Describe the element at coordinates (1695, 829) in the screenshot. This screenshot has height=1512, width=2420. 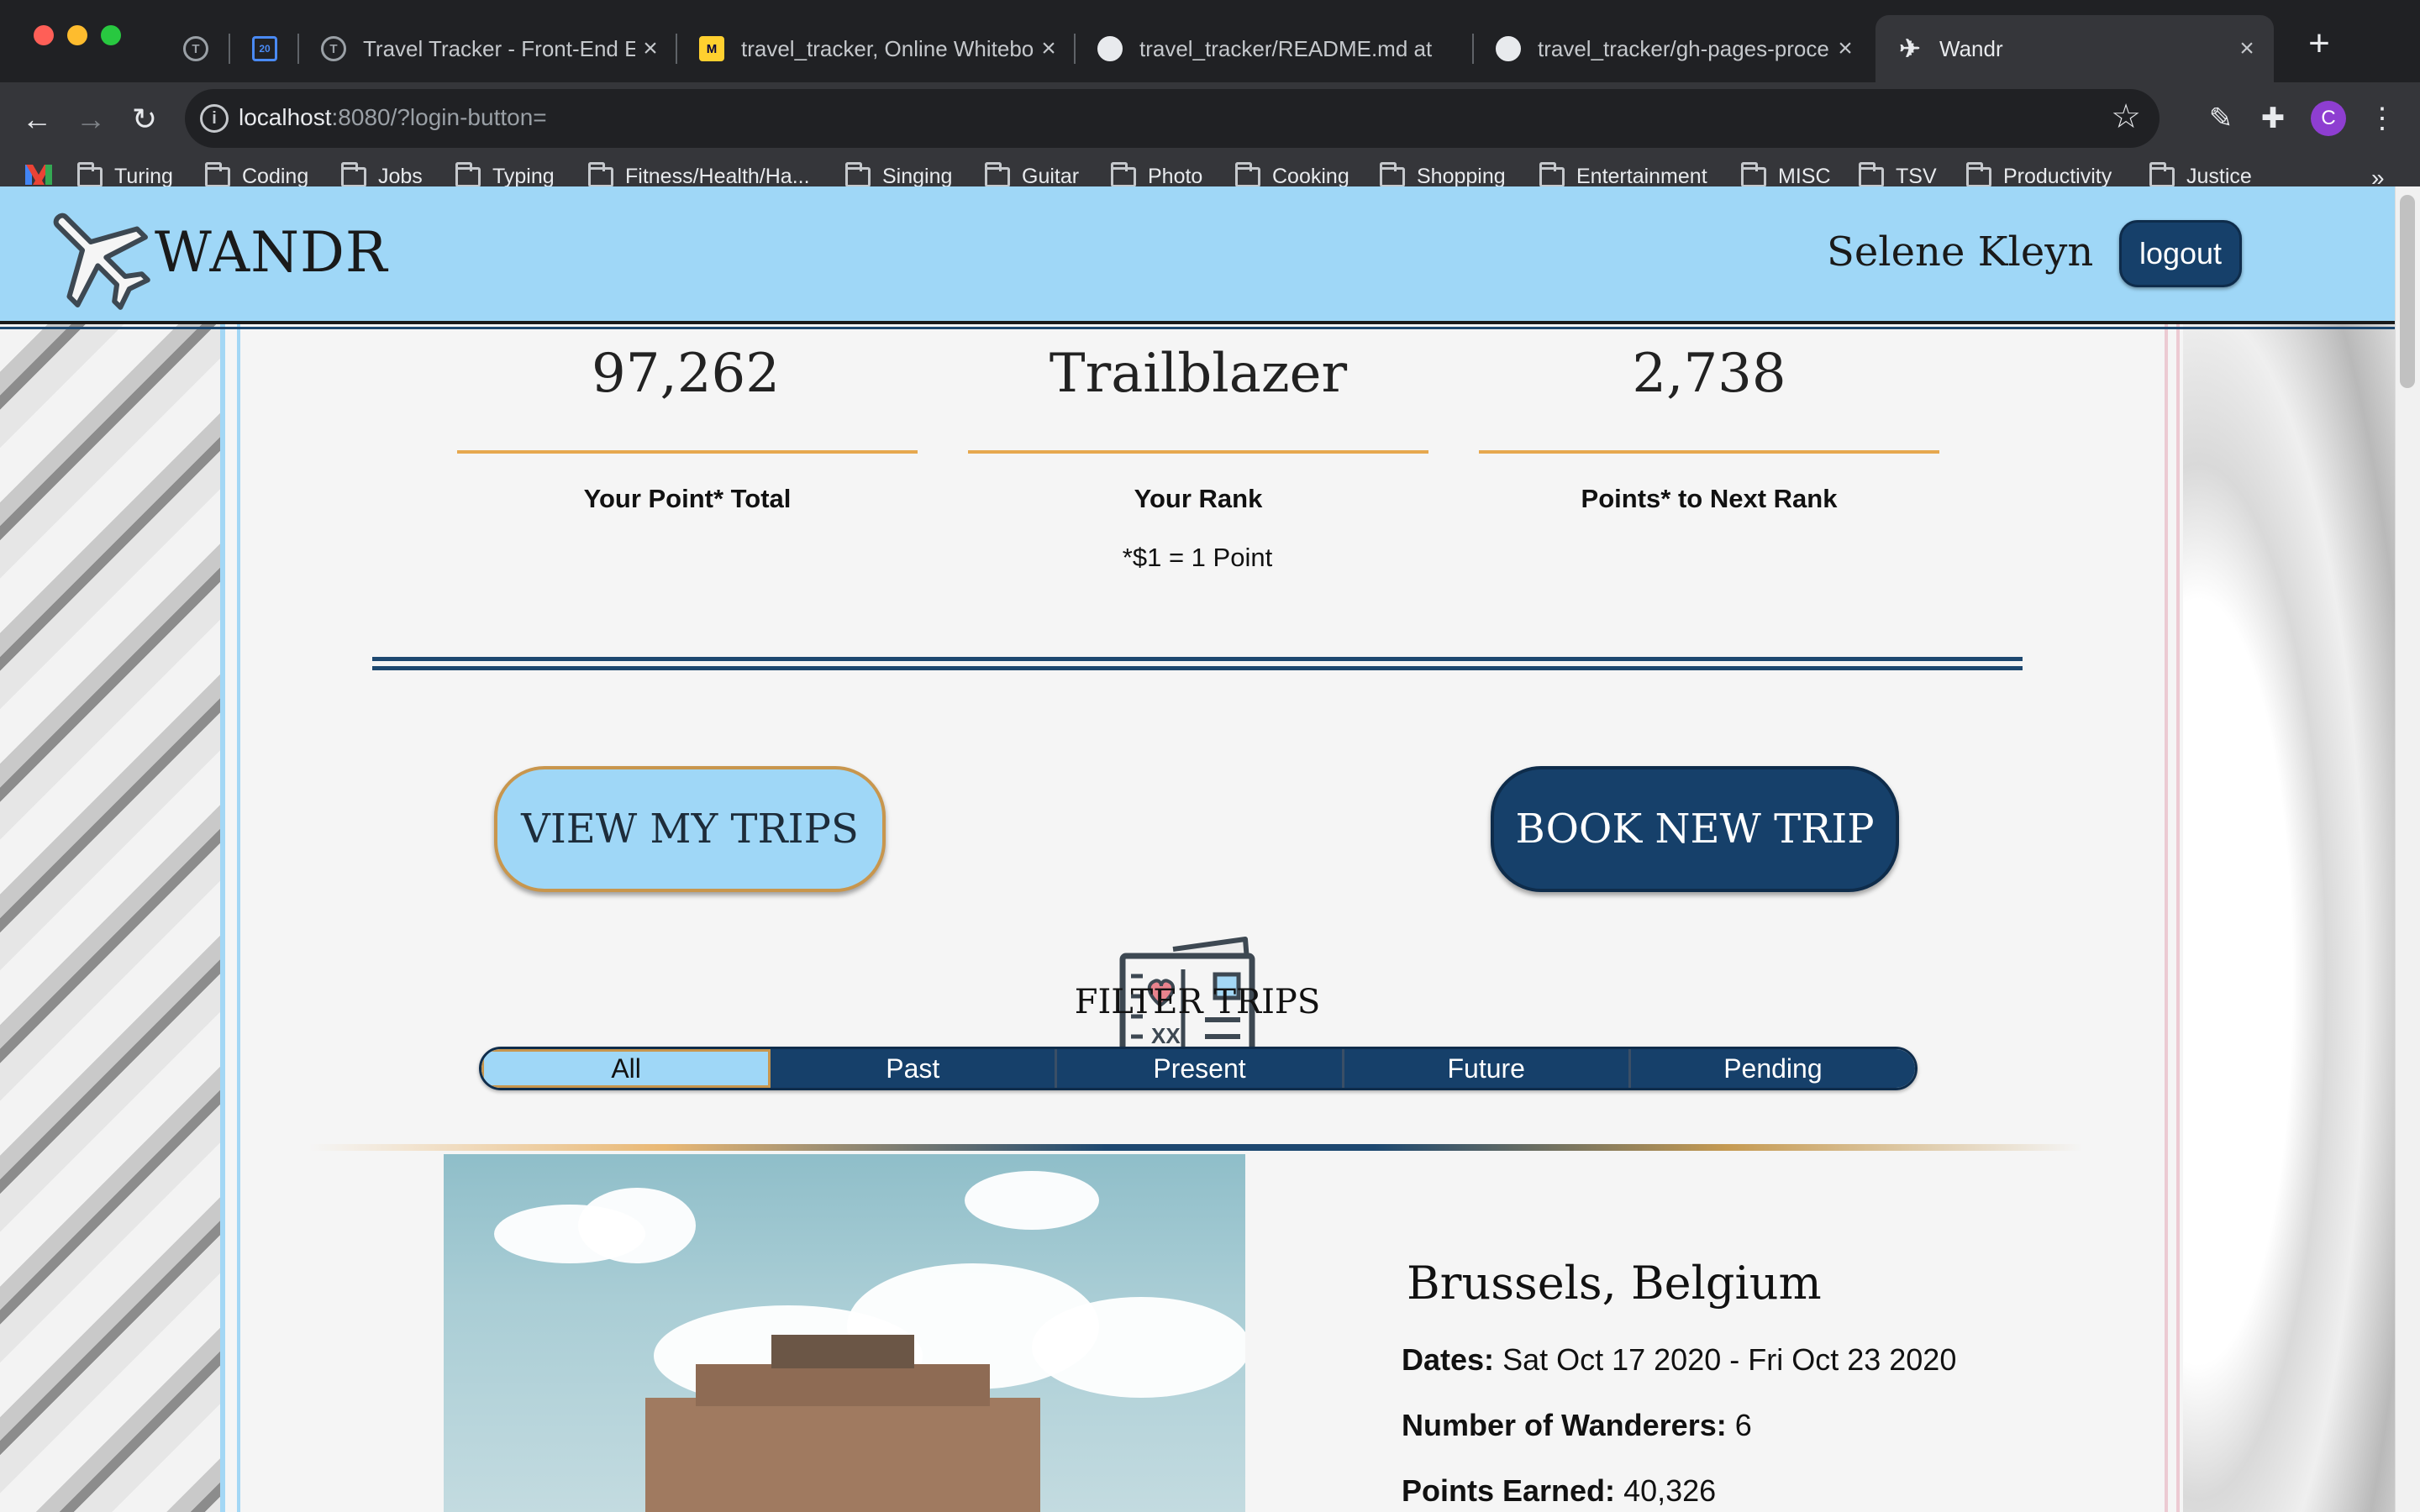
I see `book-new-trip-button: BOOK NEW TRIP` at that location.